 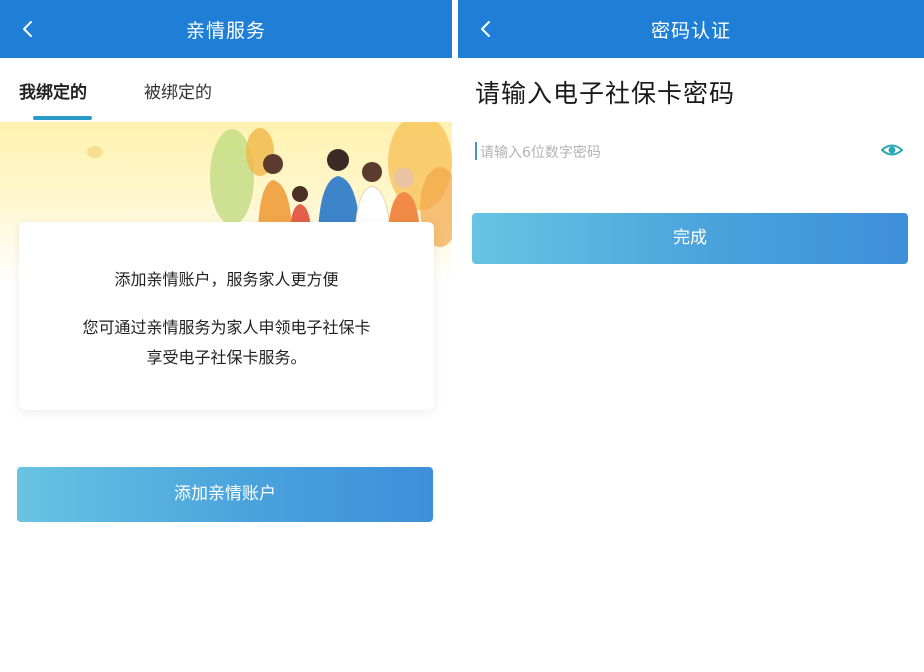 I want to click on password-heading: 请输入电子社保卡密码, so click(x=605, y=93).